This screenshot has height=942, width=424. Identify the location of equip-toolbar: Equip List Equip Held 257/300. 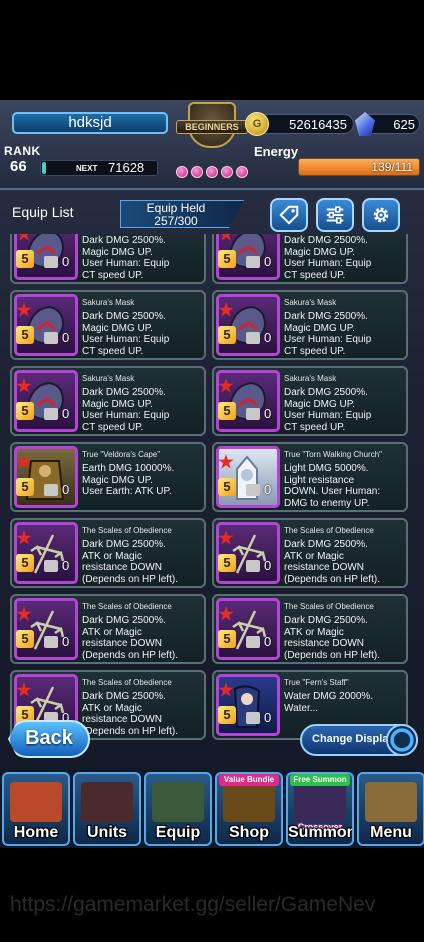
(212, 216).